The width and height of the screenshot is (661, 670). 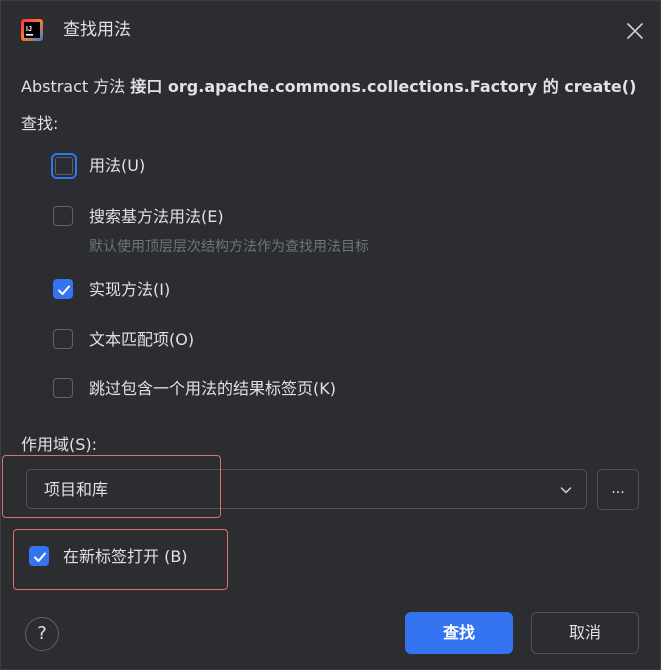 I want to click on usages-label: 用法(U), so click(x=117, y=165).